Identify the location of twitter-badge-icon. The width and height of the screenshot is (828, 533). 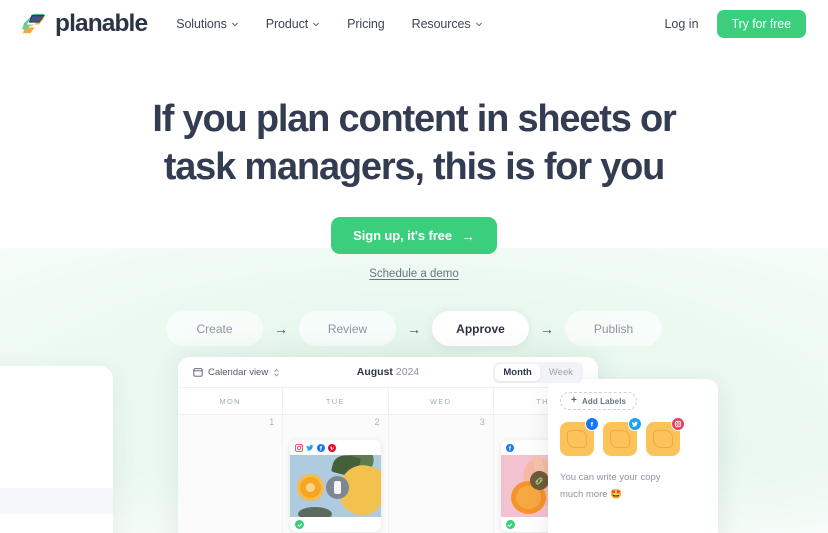
(635, 424).